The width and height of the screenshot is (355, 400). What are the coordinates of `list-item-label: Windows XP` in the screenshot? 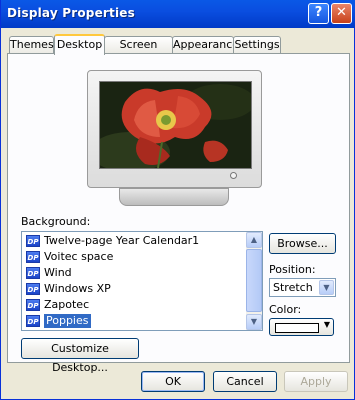 It's located at (77, 288).